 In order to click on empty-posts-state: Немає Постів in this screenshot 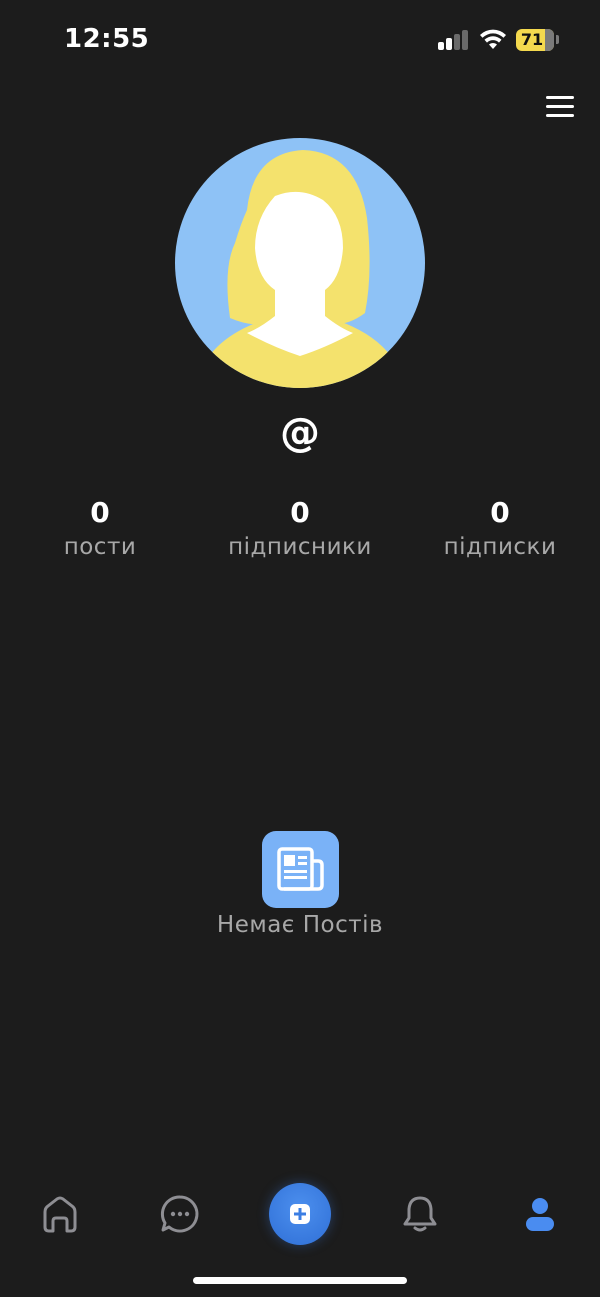, I will do `click(300, 884)`.